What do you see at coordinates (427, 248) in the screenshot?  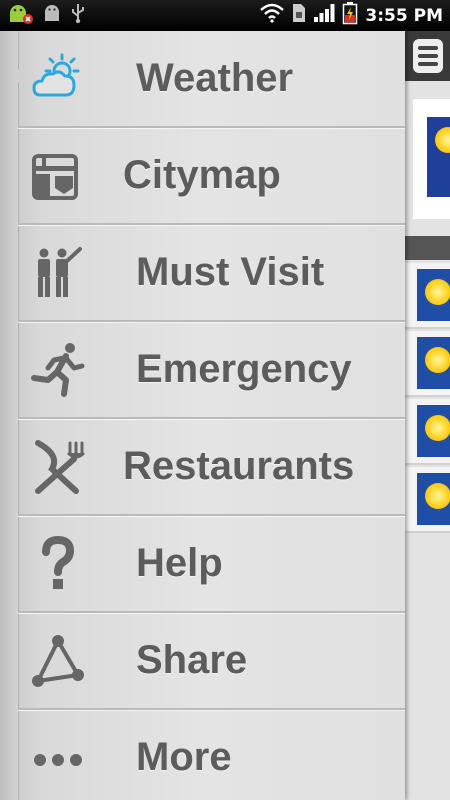 I see `section-divider` at bounding box center [427, 248].